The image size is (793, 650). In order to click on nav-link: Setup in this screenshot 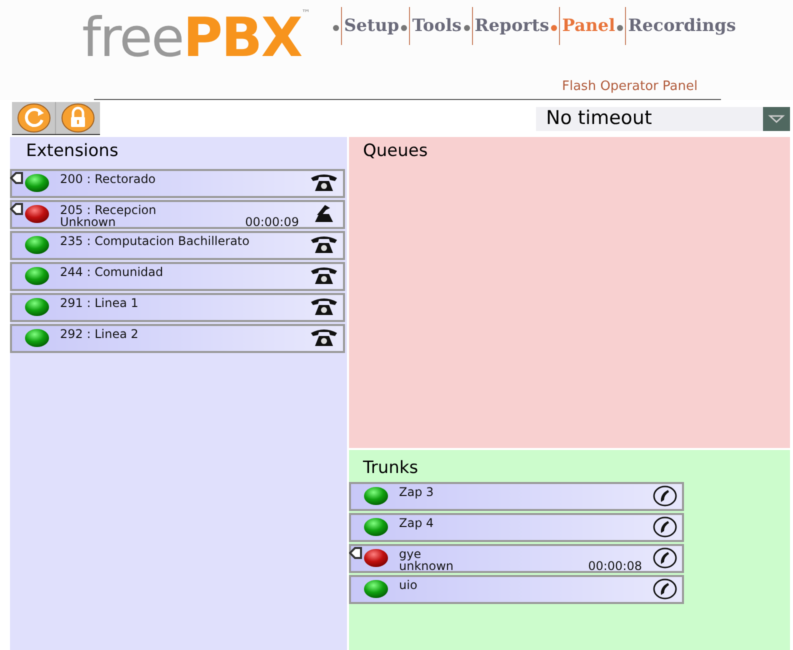, I will do `click(371, 26)`.